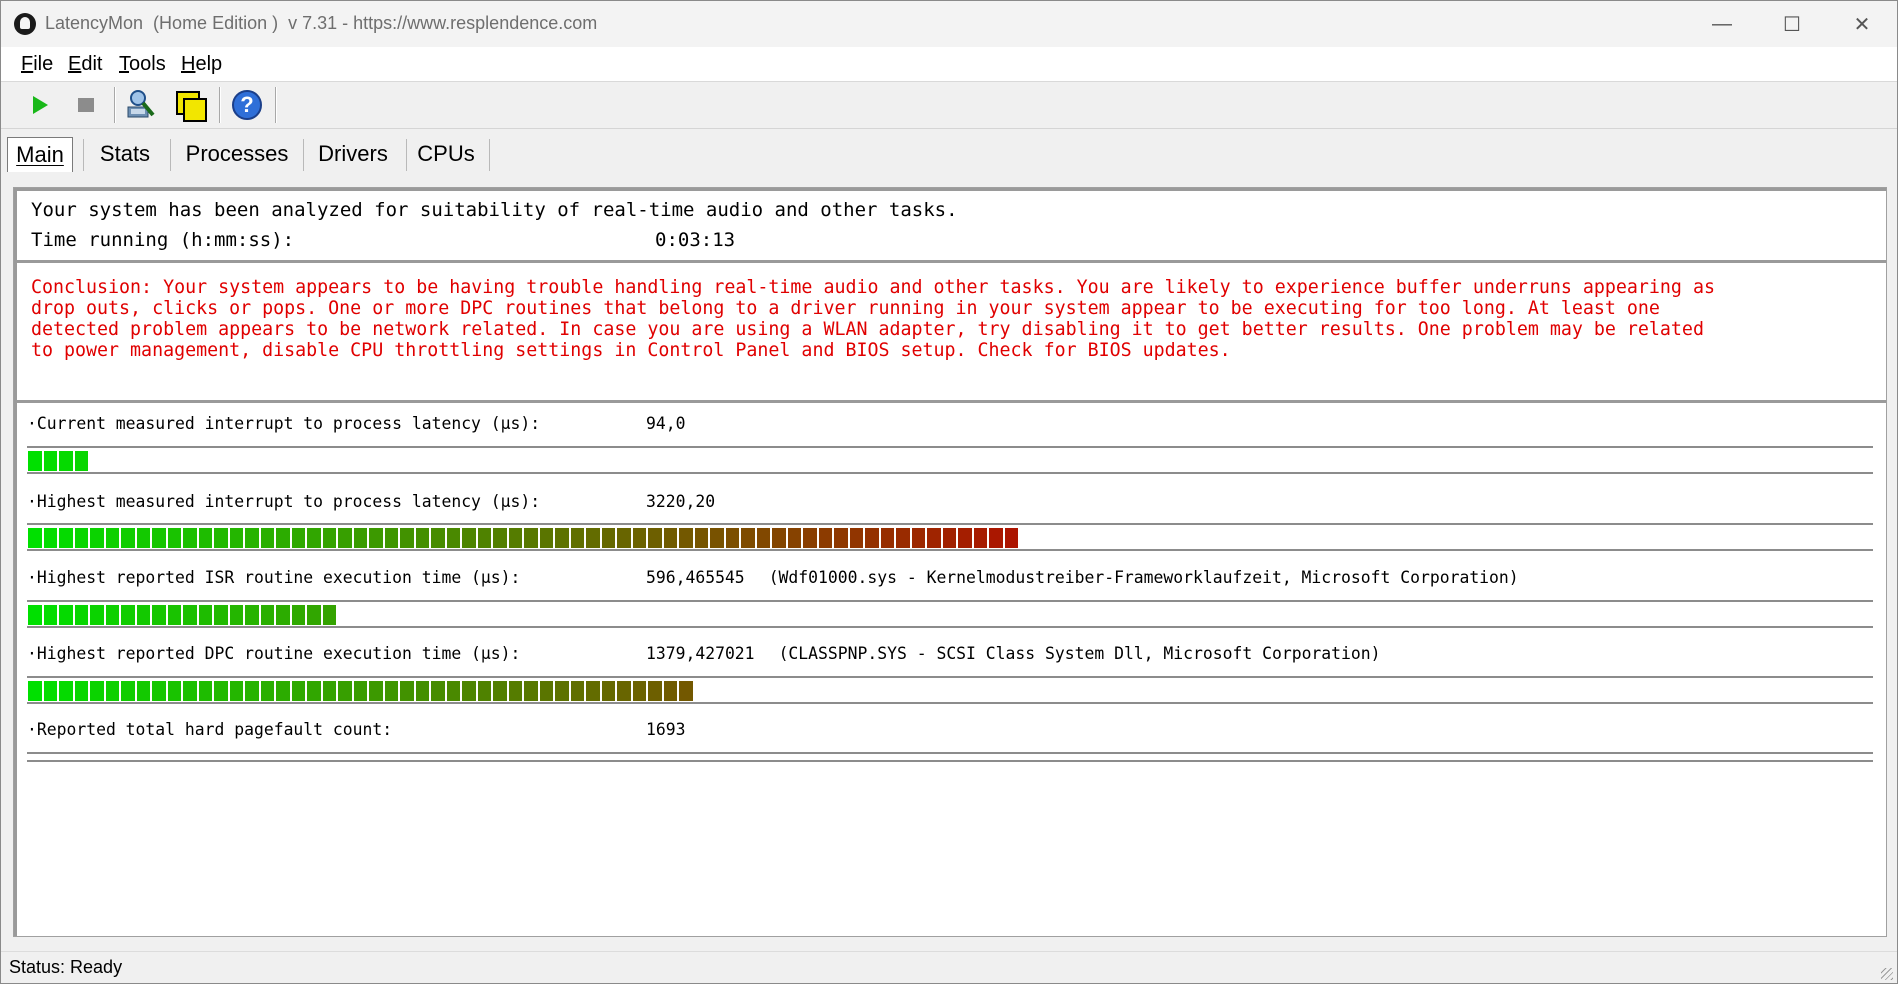 The image size is (1898, 984). Describe the element at coordinates (147, 64) in the screenshot. I see `menu-tools-rest: ools` at that location.